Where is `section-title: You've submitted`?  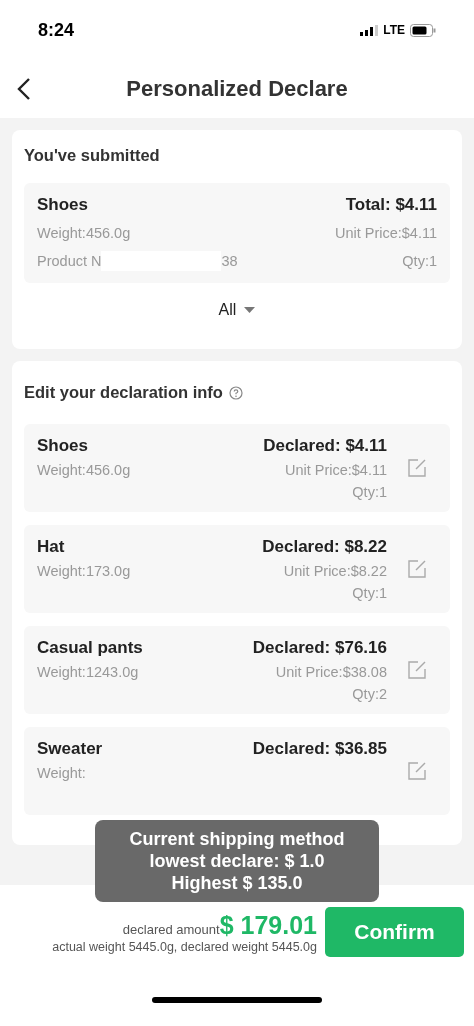
section-title: You've submitted is located at coordinates (92, 155).